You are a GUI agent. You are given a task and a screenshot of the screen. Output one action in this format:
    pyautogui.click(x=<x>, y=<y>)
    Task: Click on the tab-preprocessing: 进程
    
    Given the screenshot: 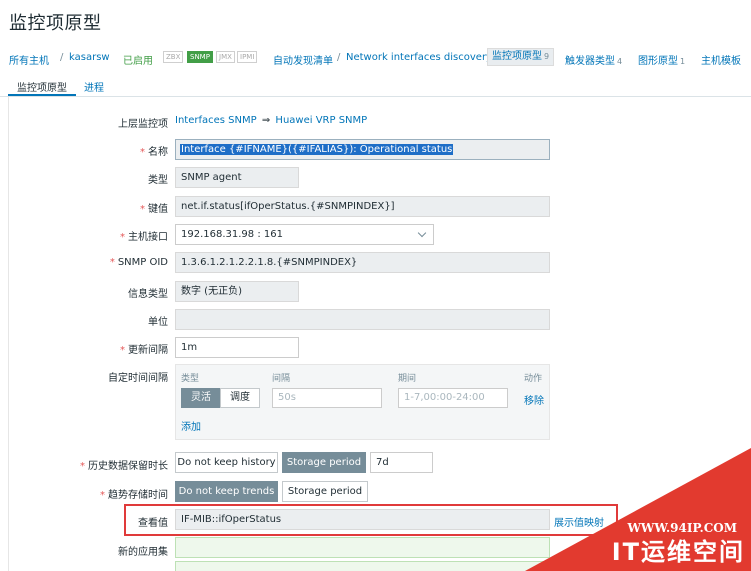 What is the action you would take?
    pyautogui.click(x=94, y=86)
    